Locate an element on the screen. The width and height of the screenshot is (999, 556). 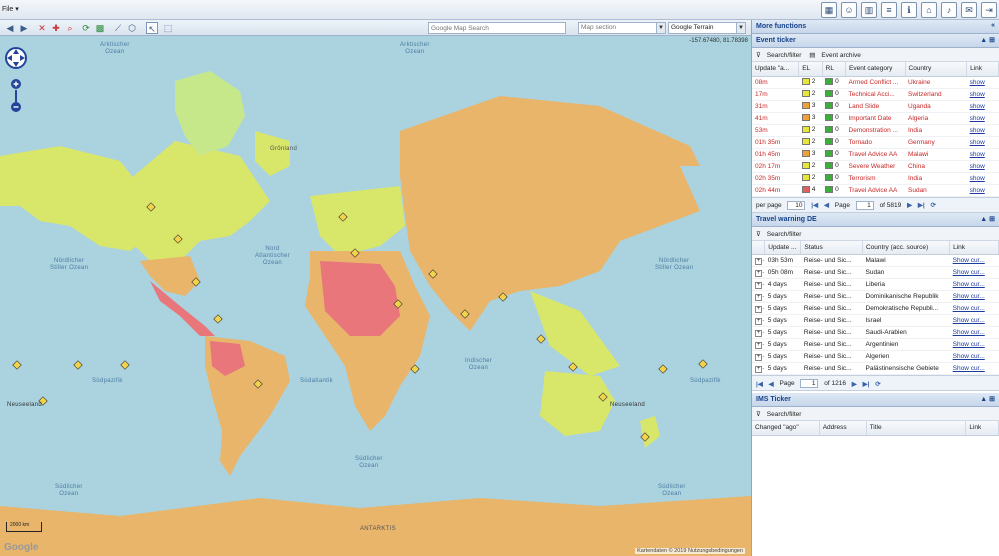
map-attribution: Kartendaten © 2019 Nutzungsbedingungen is located at coordinates (690, 551).